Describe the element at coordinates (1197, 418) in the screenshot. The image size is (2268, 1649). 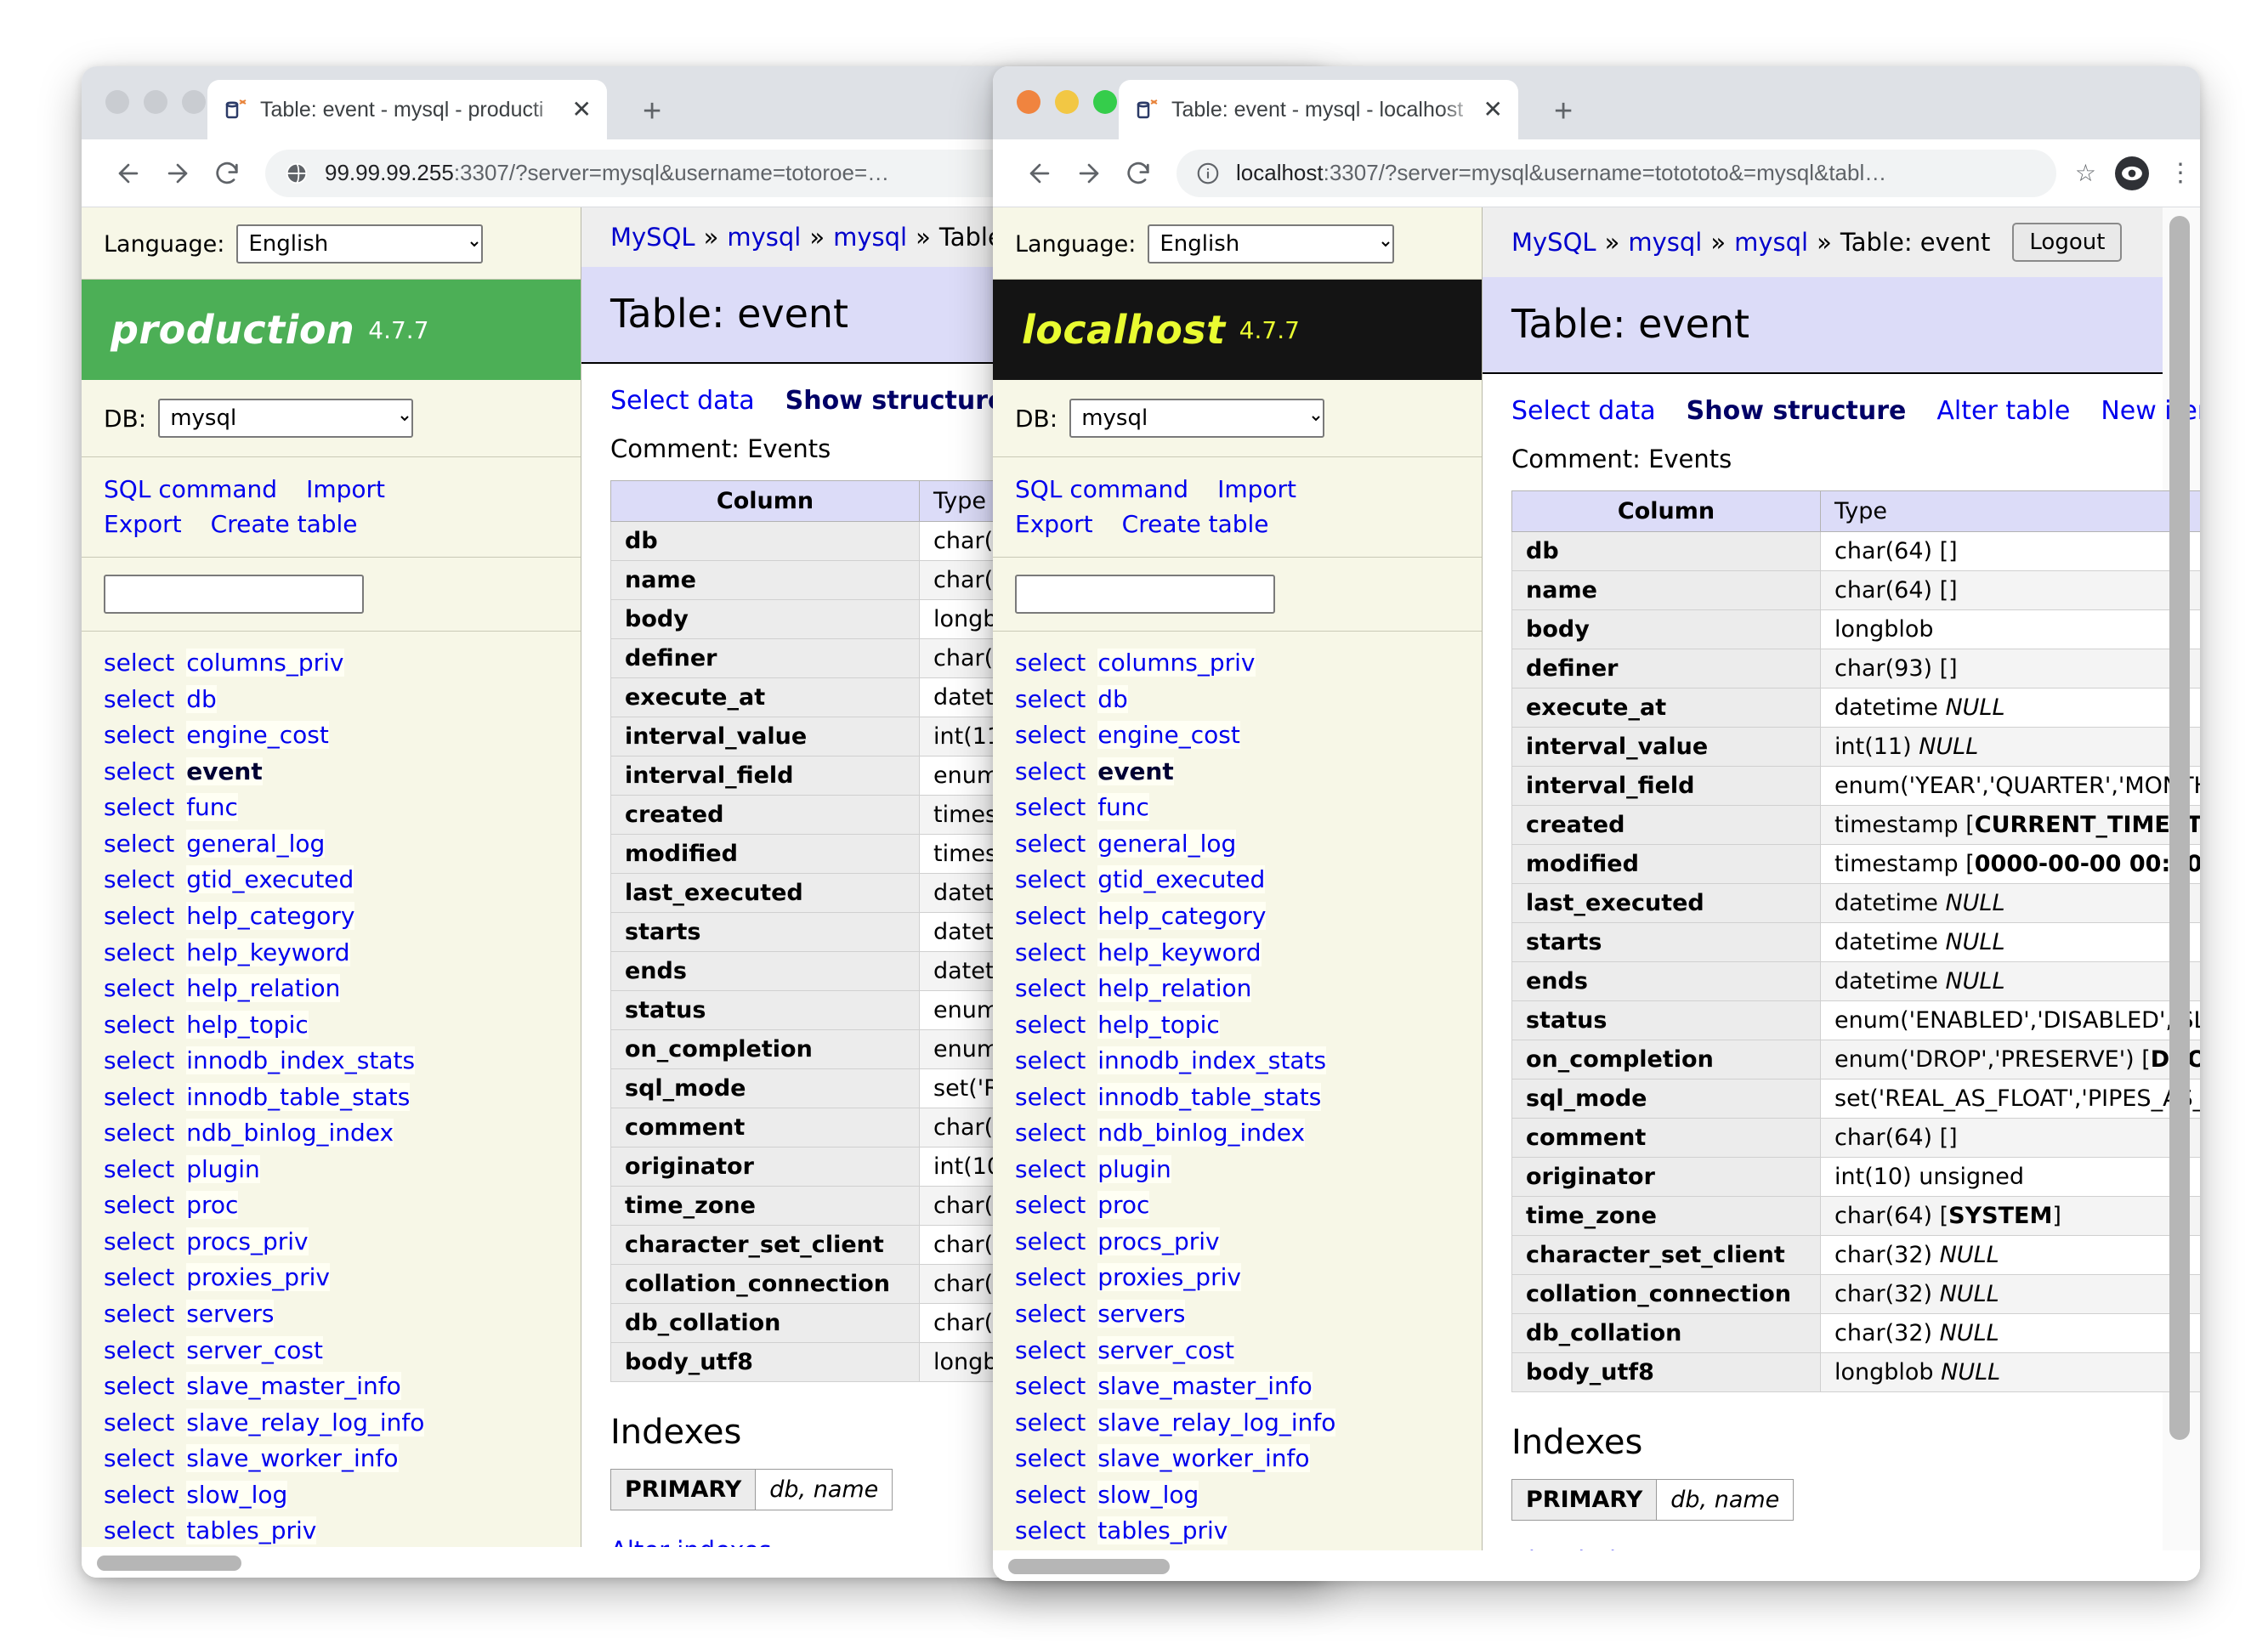
I see `db-select: mysql` at that location.